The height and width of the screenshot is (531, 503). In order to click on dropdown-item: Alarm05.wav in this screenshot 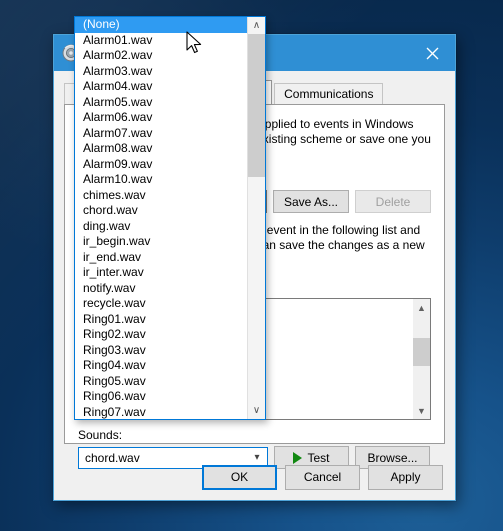, I will do `click(161, 103)`.